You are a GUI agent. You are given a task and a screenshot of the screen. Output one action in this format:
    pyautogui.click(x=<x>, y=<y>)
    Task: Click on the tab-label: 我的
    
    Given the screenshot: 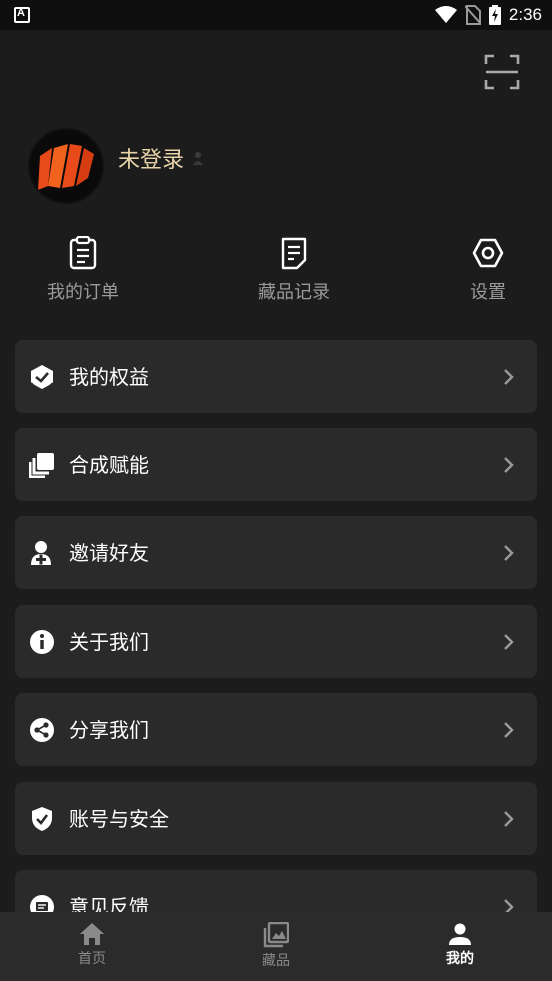 What is the action you would take?
    pyautogui.click(x=460, y=959)
    